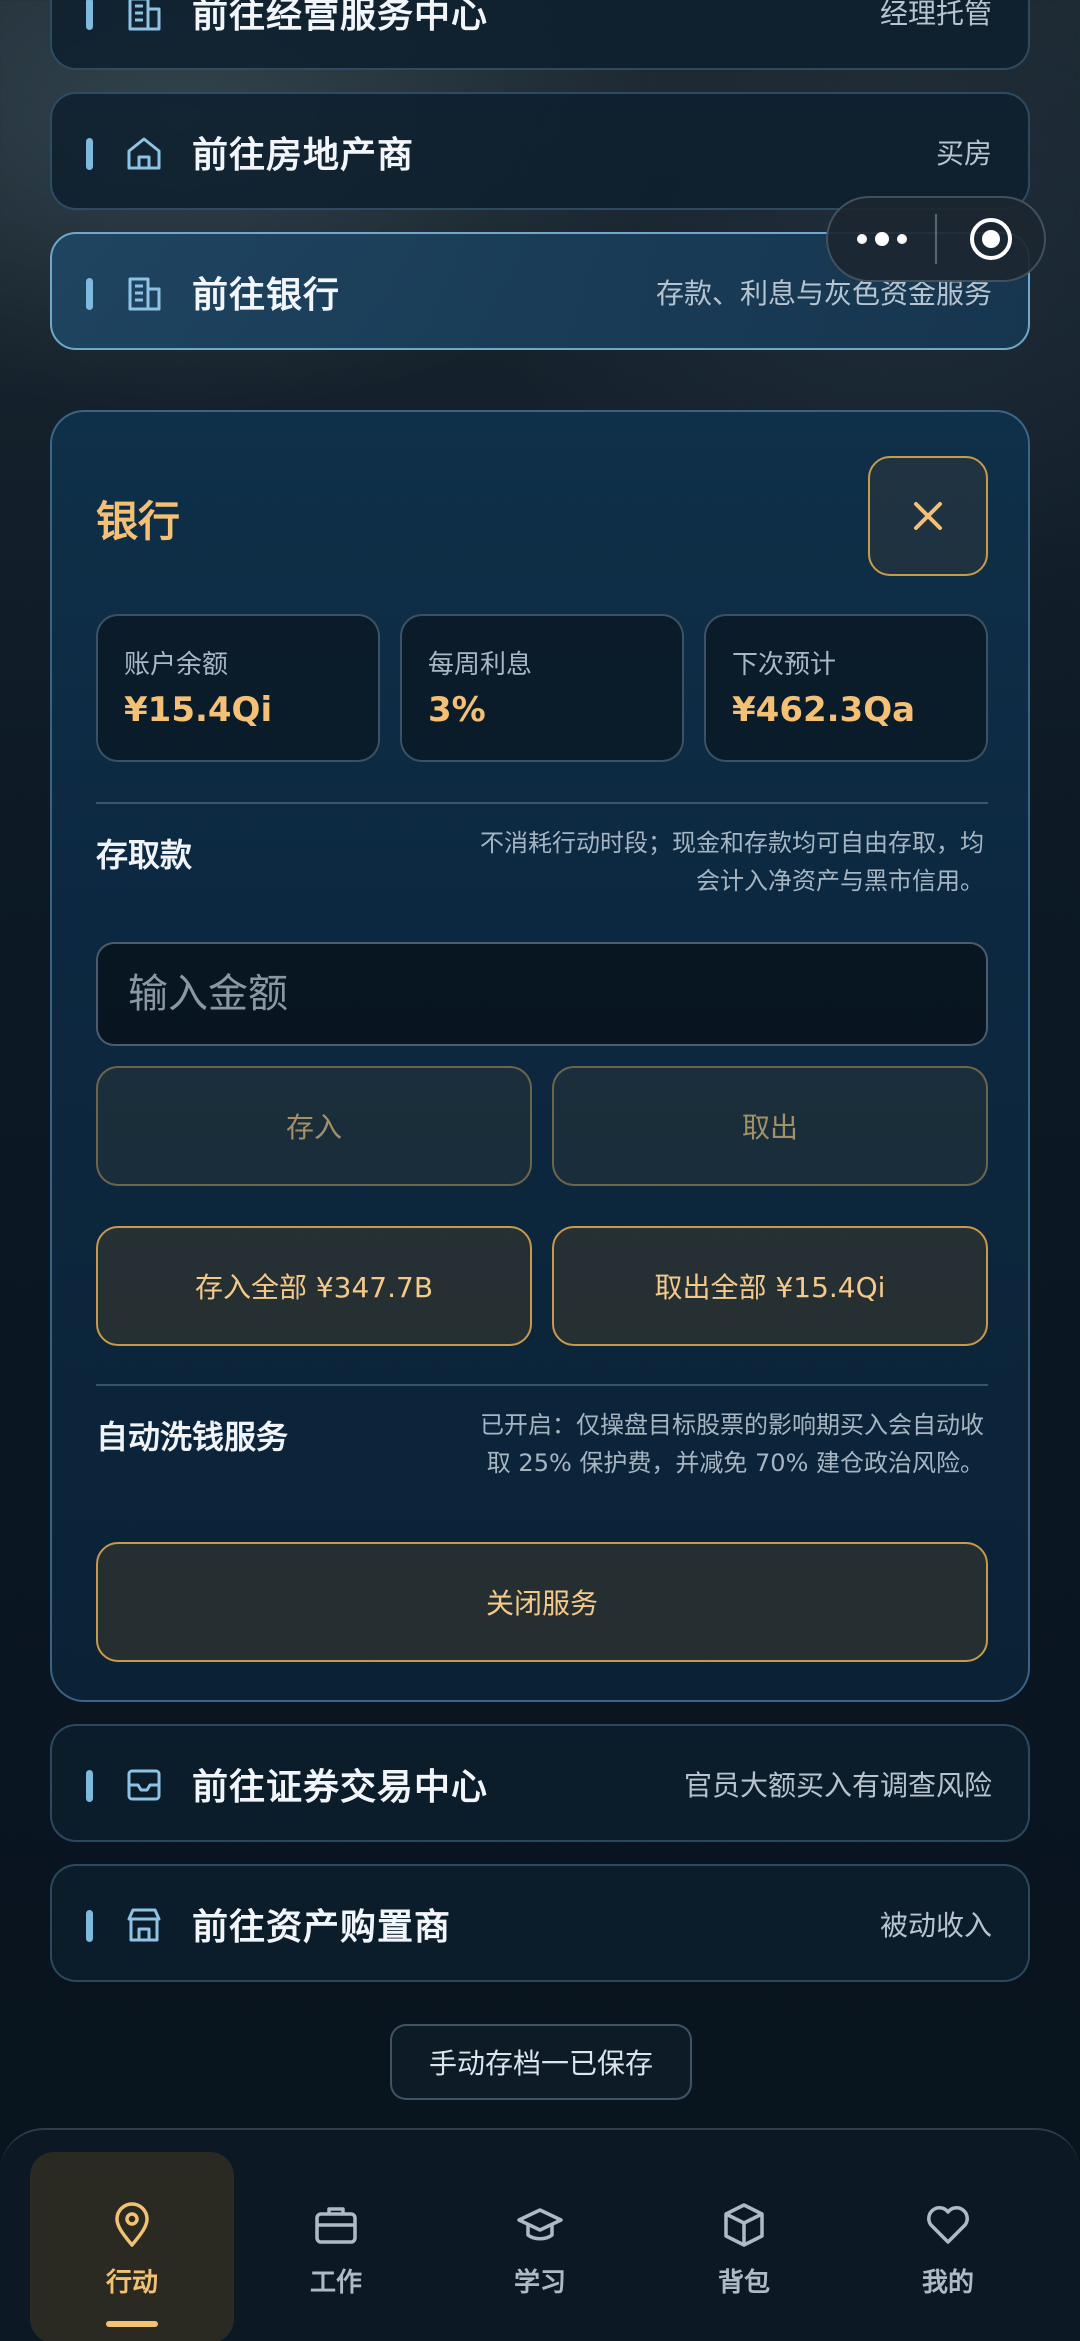 The height and width of the screenshot is (2341, 1080). I want to click on close-miniprogram-button, so click(990, 239).